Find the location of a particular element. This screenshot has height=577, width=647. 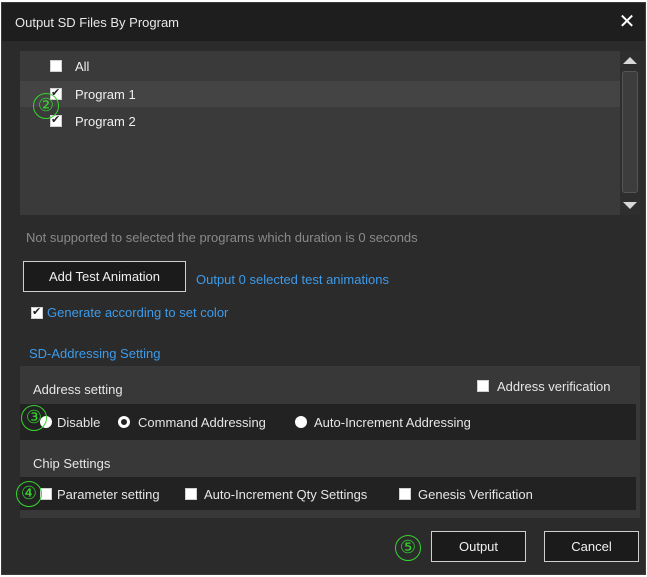

scroll-up-arrow-icon is located at coordinates (630, 60).